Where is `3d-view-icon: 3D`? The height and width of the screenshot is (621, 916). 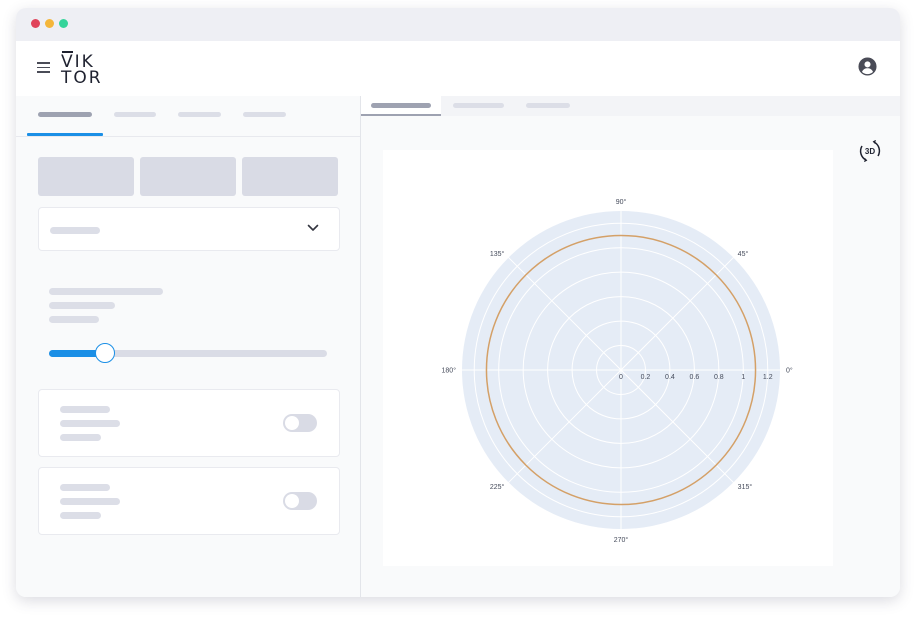
3d-view-icon: 3D is located at coordinates (870, 151).